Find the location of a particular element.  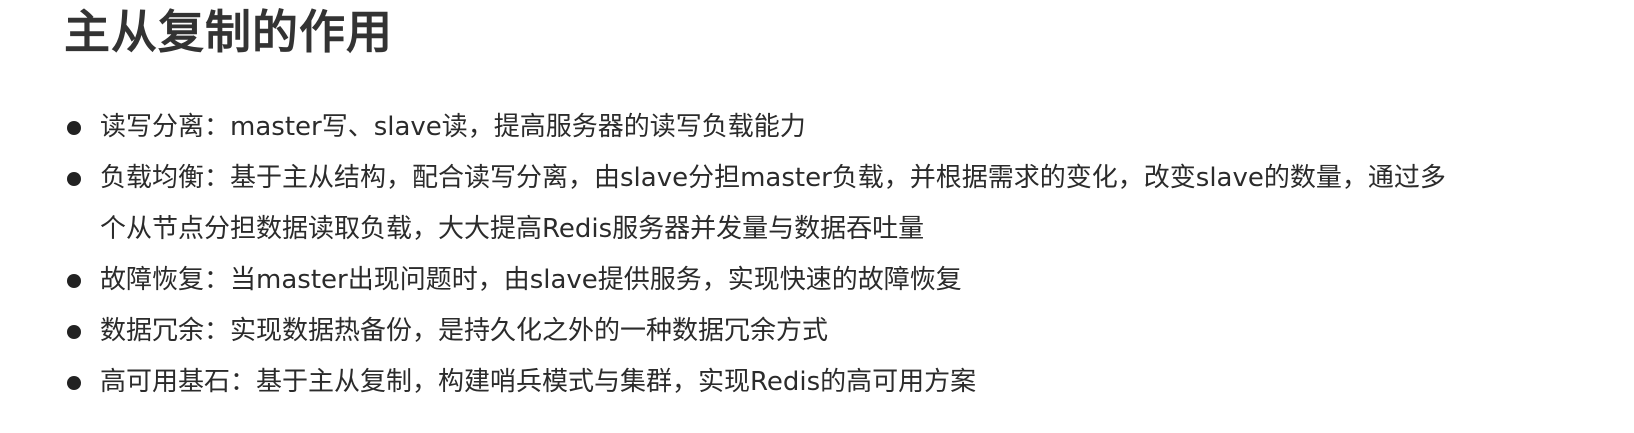

bullet-text: 读写分离：master写、slave读，提高服务器的读写负载能力 is located at coordinates (775, 127).